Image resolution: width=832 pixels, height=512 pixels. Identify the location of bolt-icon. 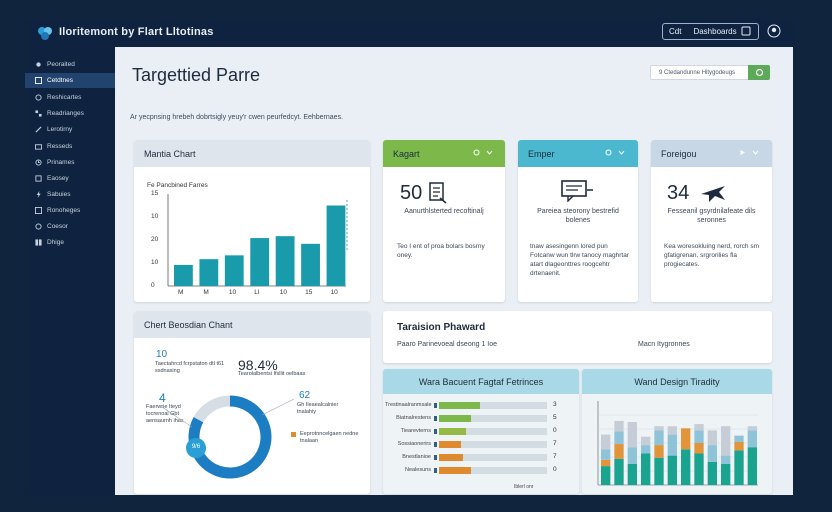
(38, 194).